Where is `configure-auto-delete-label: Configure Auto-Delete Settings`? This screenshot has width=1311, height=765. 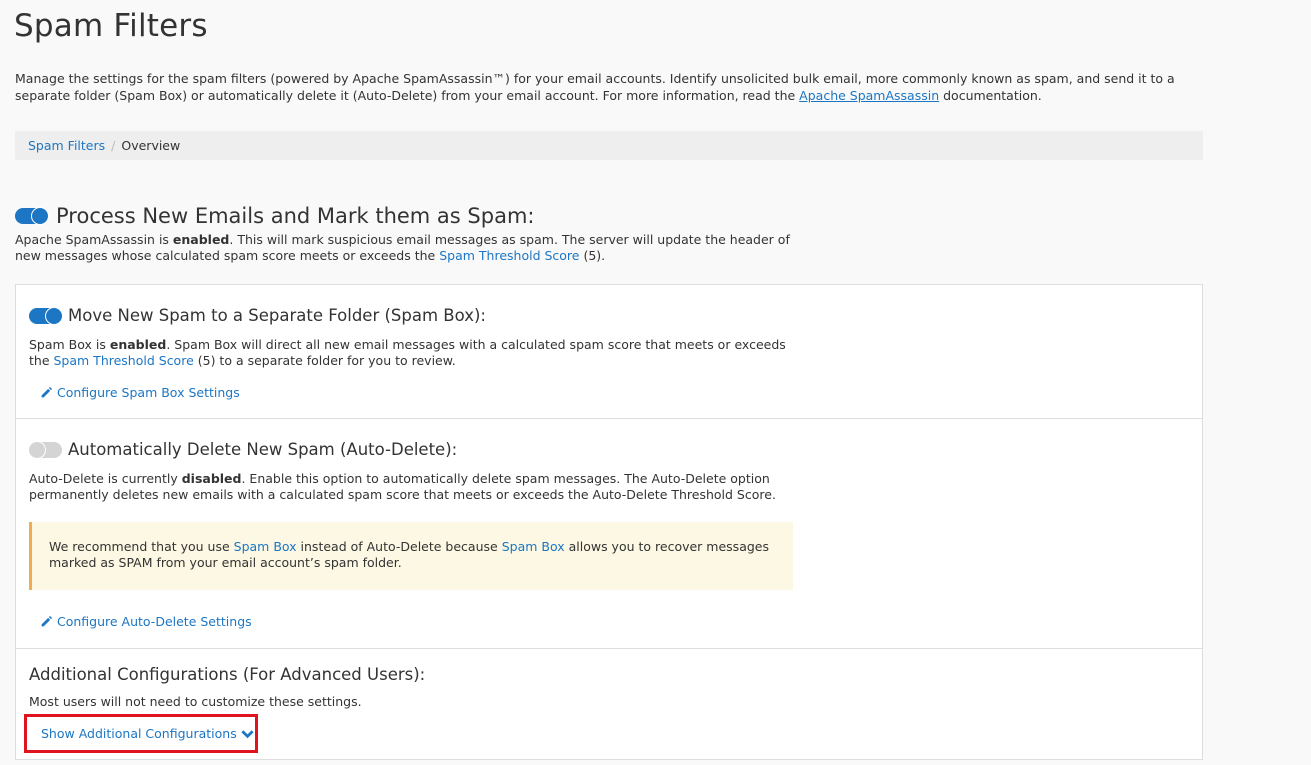
configure-auto-delete-label: Configure Auto-Delete Settings is located at coordinates (154, 621).